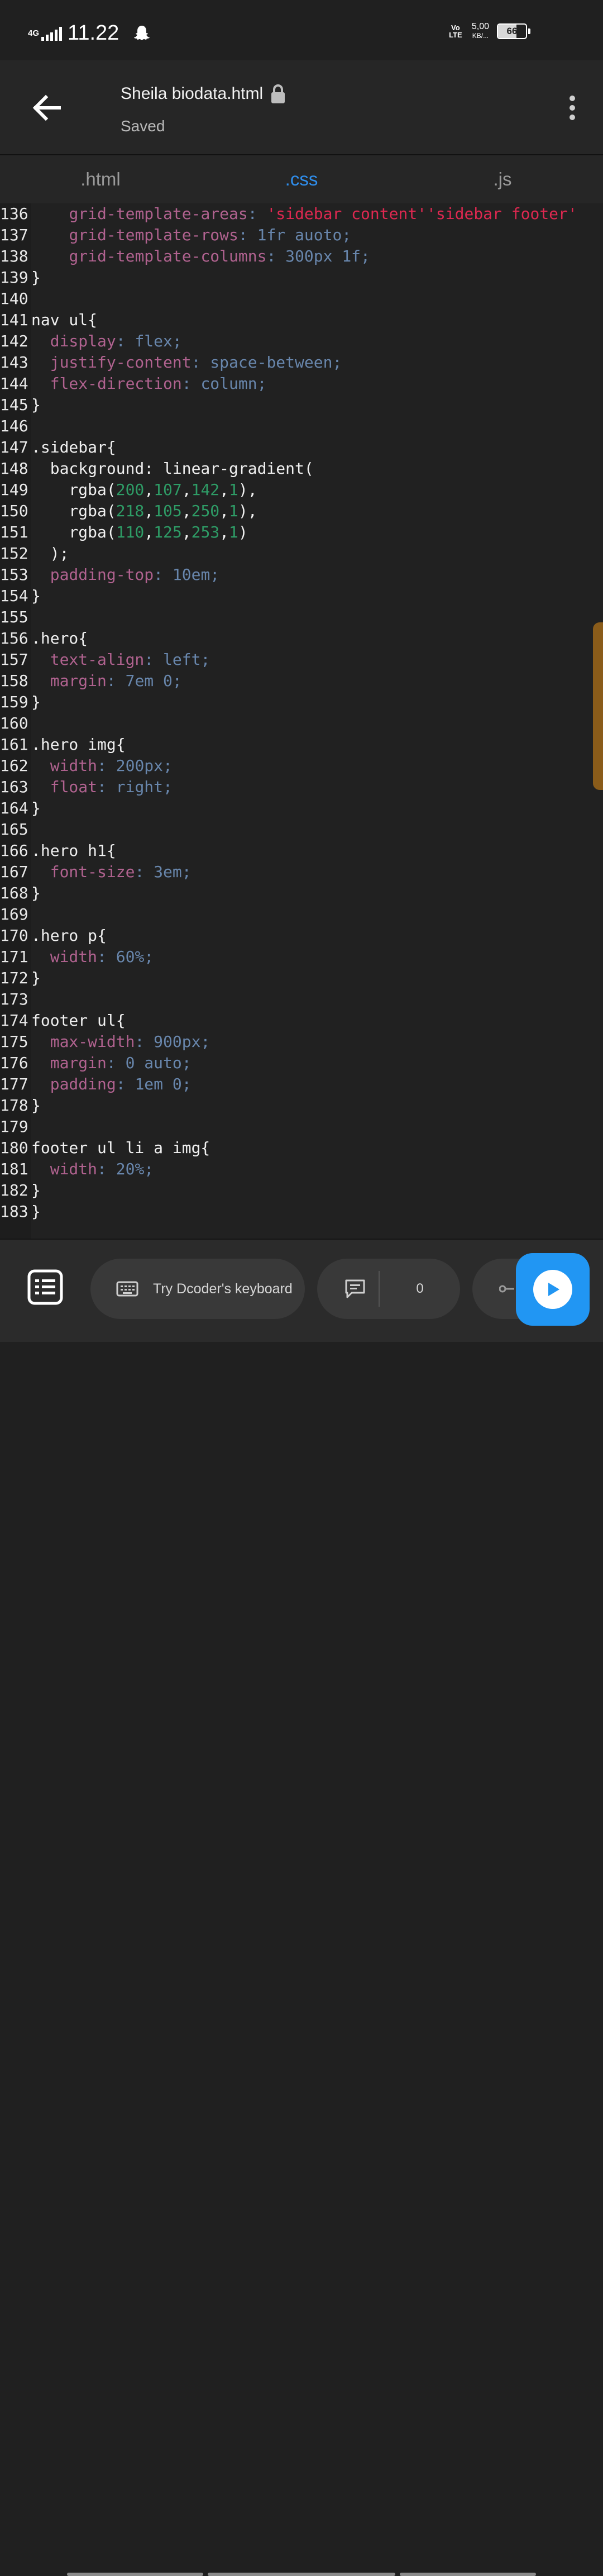 The height and width of the screenshot is (2576, 603). I want to click on code-token: padding, so click(83, 1084).